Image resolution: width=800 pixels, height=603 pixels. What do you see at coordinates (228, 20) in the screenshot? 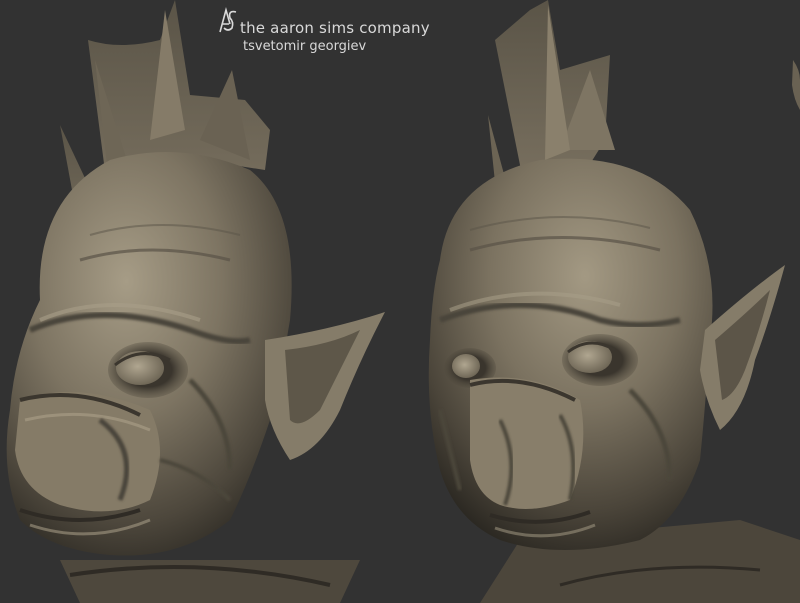
I see `company-logo-icon` at bounding box center [228, 20].